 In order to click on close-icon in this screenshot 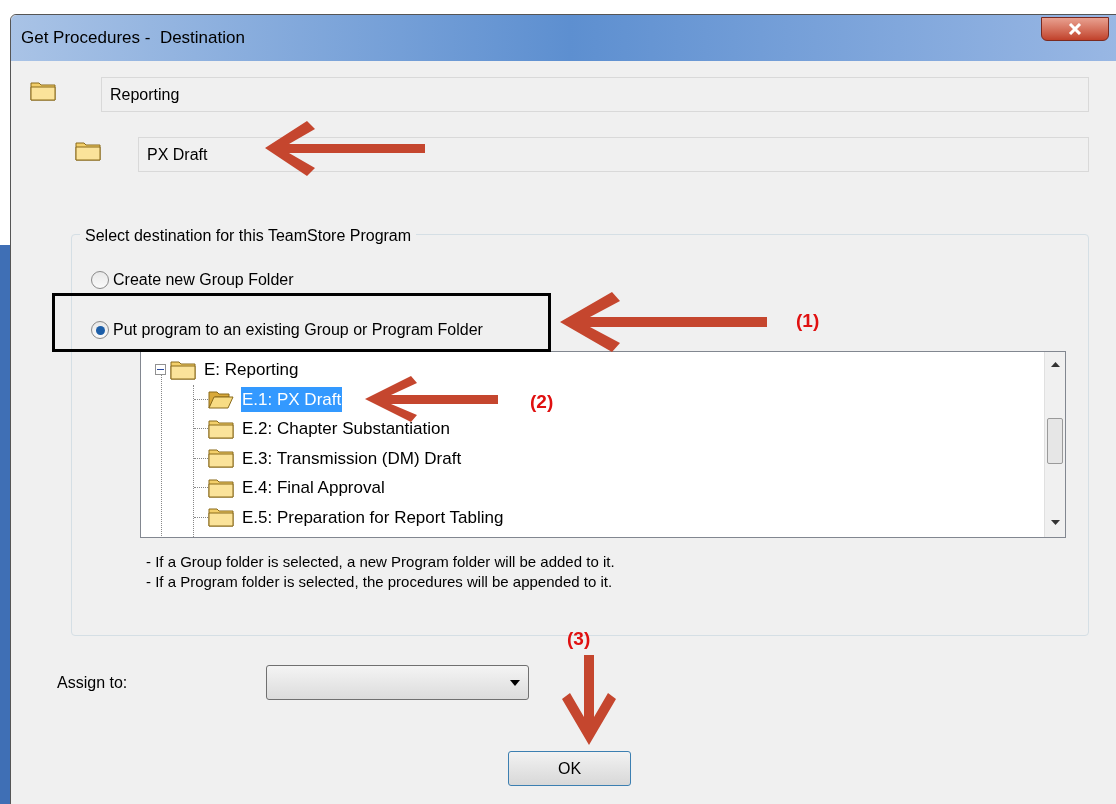, I will do `click(1075, 29)`.